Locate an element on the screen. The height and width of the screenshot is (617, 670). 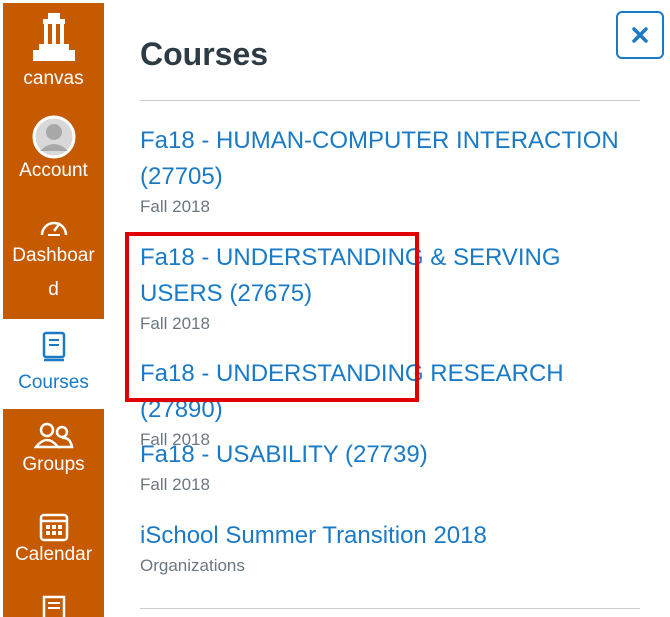
course-link: Fa18 - USABILITY (27739) is located at coordinates (390, 455).